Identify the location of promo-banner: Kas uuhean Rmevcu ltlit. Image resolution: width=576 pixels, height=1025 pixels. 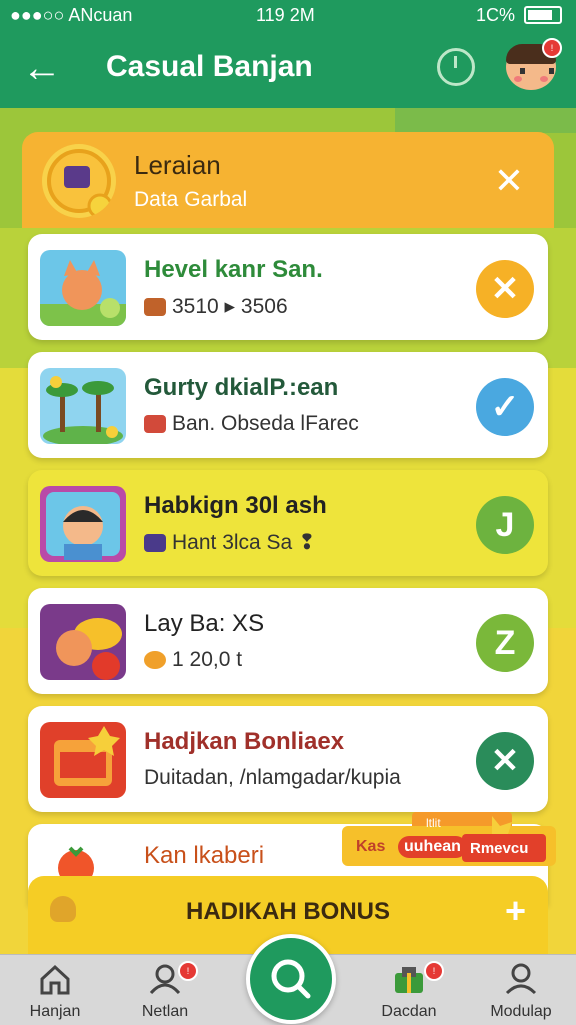
(449, 845).